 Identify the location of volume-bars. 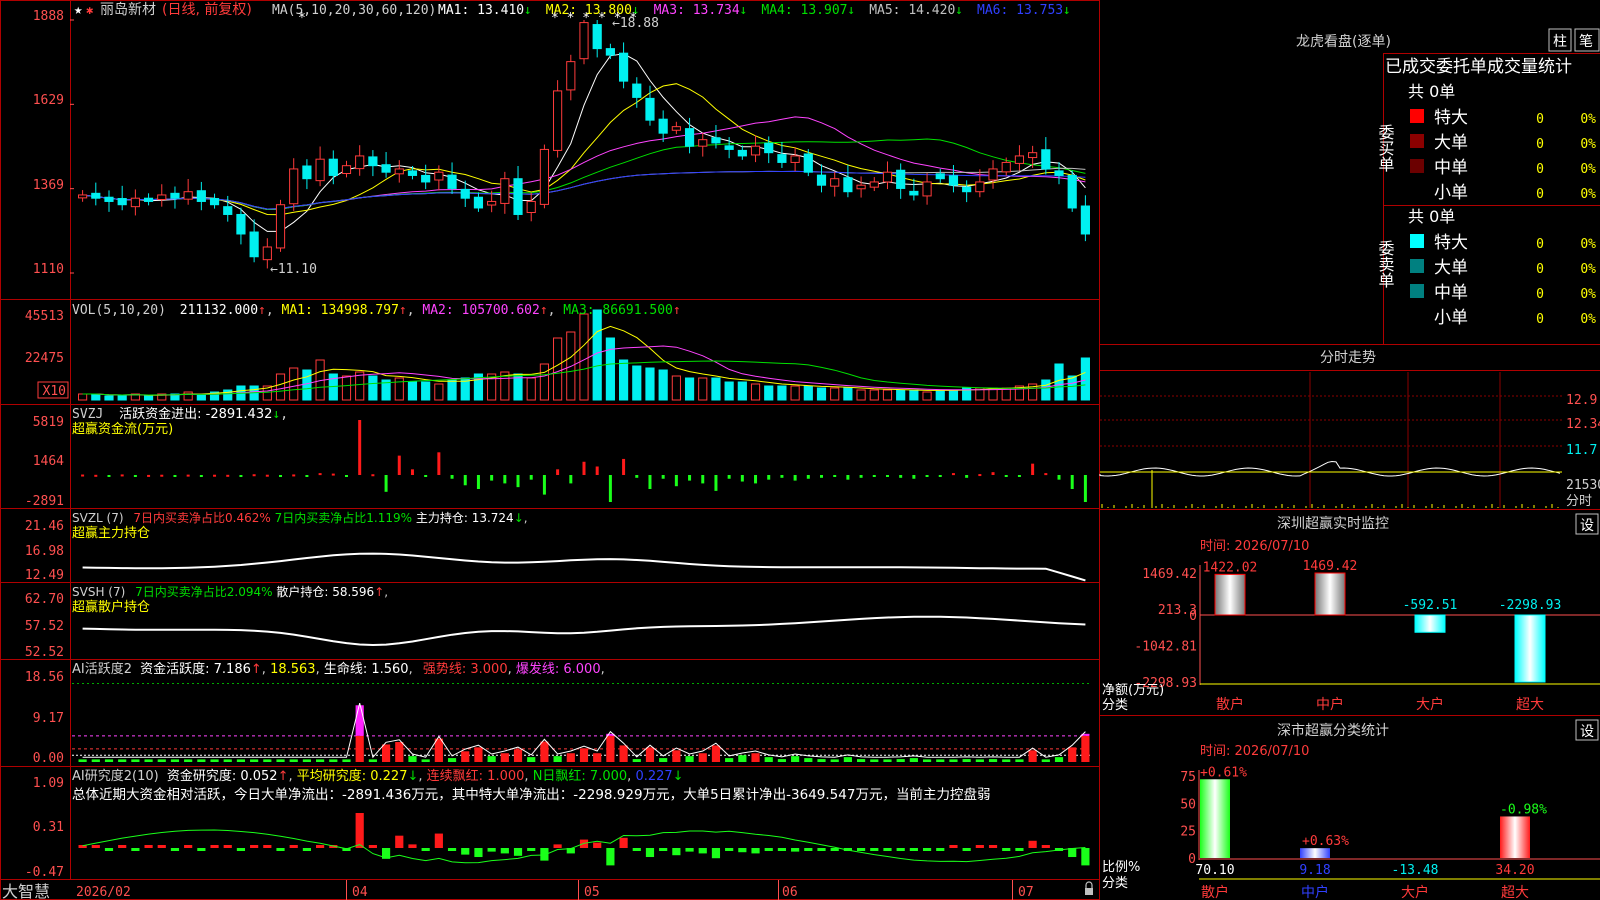
(584, 355).